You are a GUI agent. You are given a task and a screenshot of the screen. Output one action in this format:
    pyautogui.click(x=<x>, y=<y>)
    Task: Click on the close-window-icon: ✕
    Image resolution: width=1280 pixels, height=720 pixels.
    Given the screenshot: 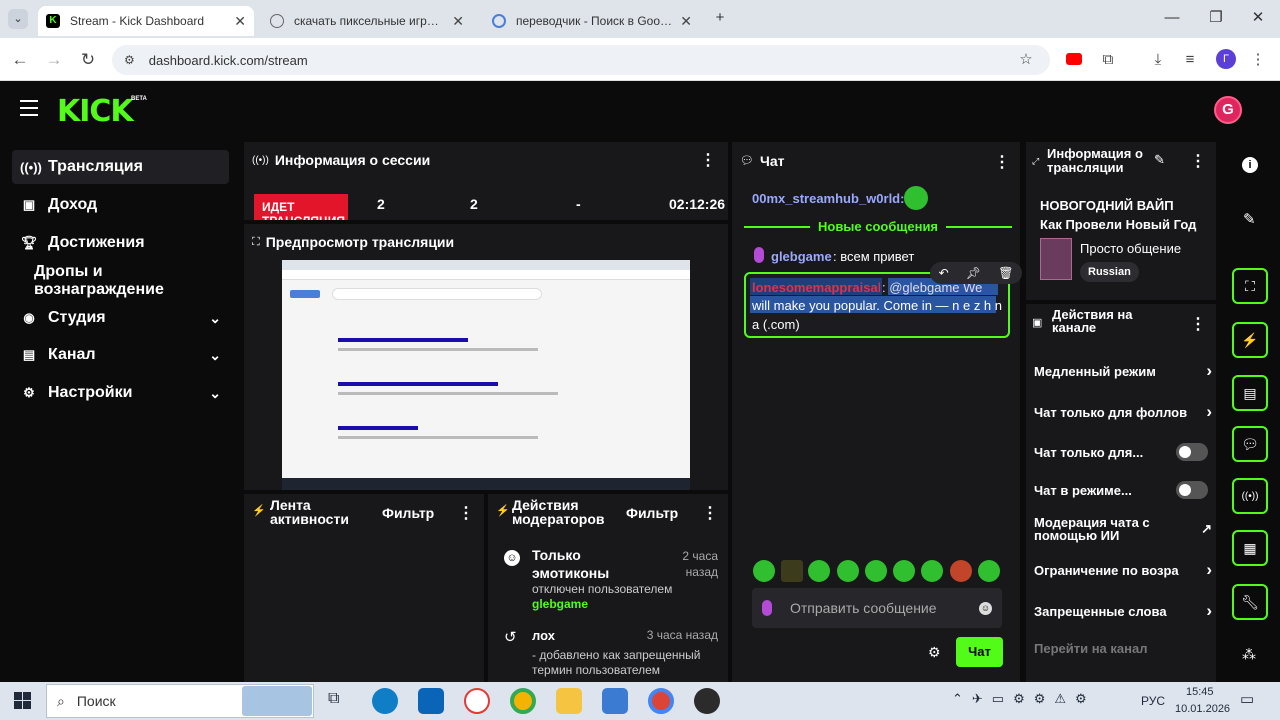 What is the action you would take?
    pyautogui.click(x=1258, y=18)
    